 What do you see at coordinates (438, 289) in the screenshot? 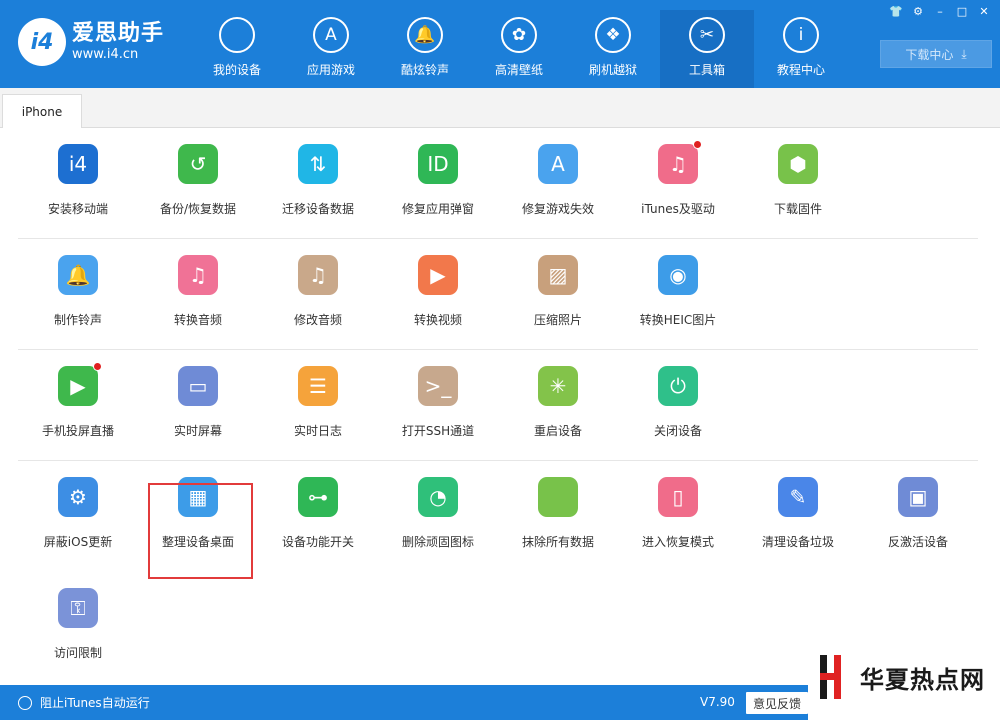
I see `tool-video-convert: ▶ 转换视频` at bounding box center [438, 289].